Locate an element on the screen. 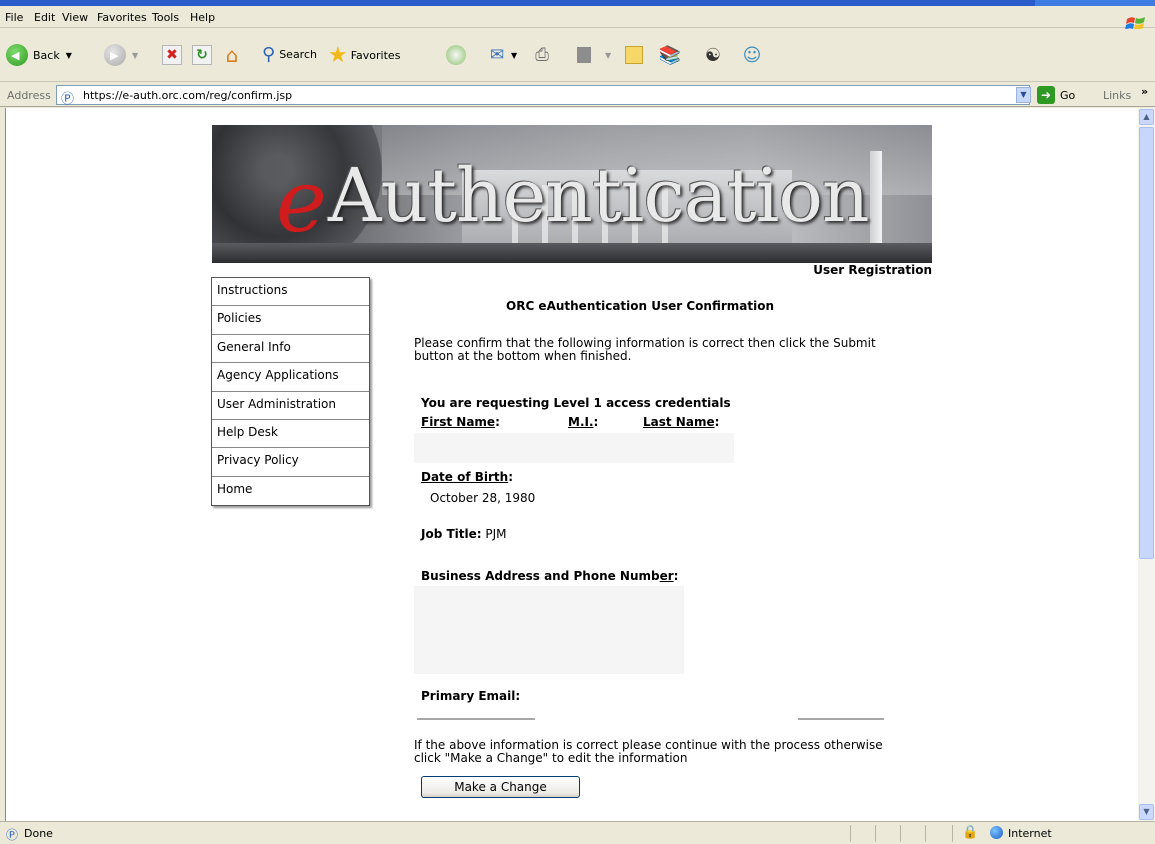 The width and height of the screenshot is (1155, 844). discuss-icon is located at coordinates (634, 55).